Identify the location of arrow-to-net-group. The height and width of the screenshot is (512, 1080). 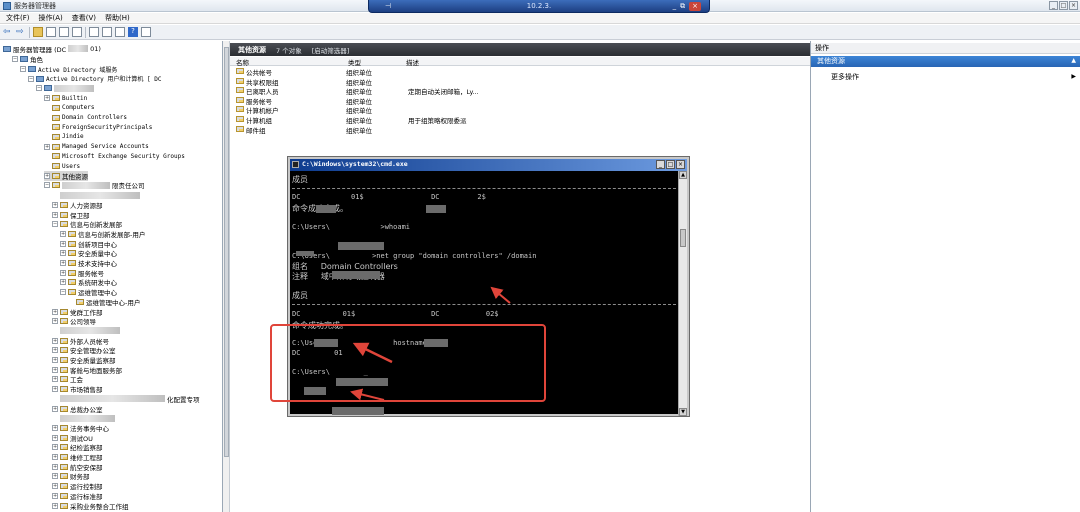
(500, 295).